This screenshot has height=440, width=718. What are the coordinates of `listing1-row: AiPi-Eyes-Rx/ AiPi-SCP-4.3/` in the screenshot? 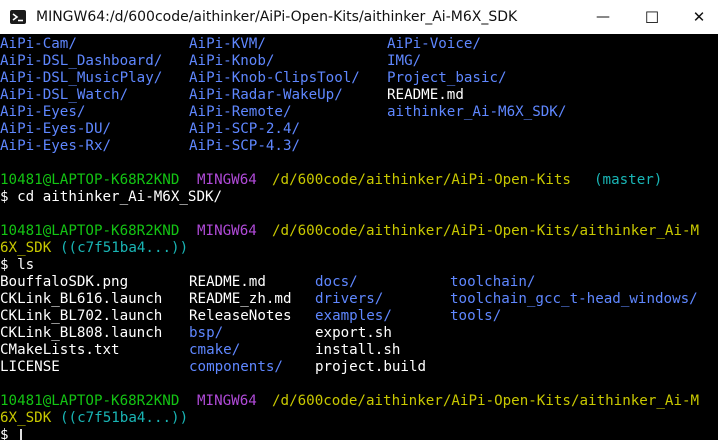 It's located at (150, 146).